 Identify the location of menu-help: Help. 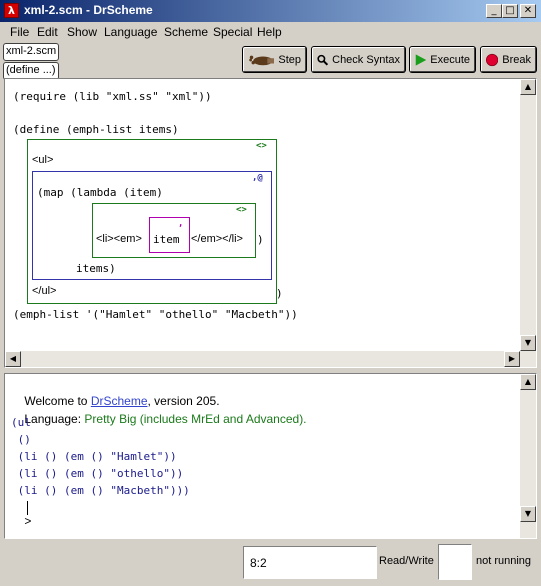
(269, 32).